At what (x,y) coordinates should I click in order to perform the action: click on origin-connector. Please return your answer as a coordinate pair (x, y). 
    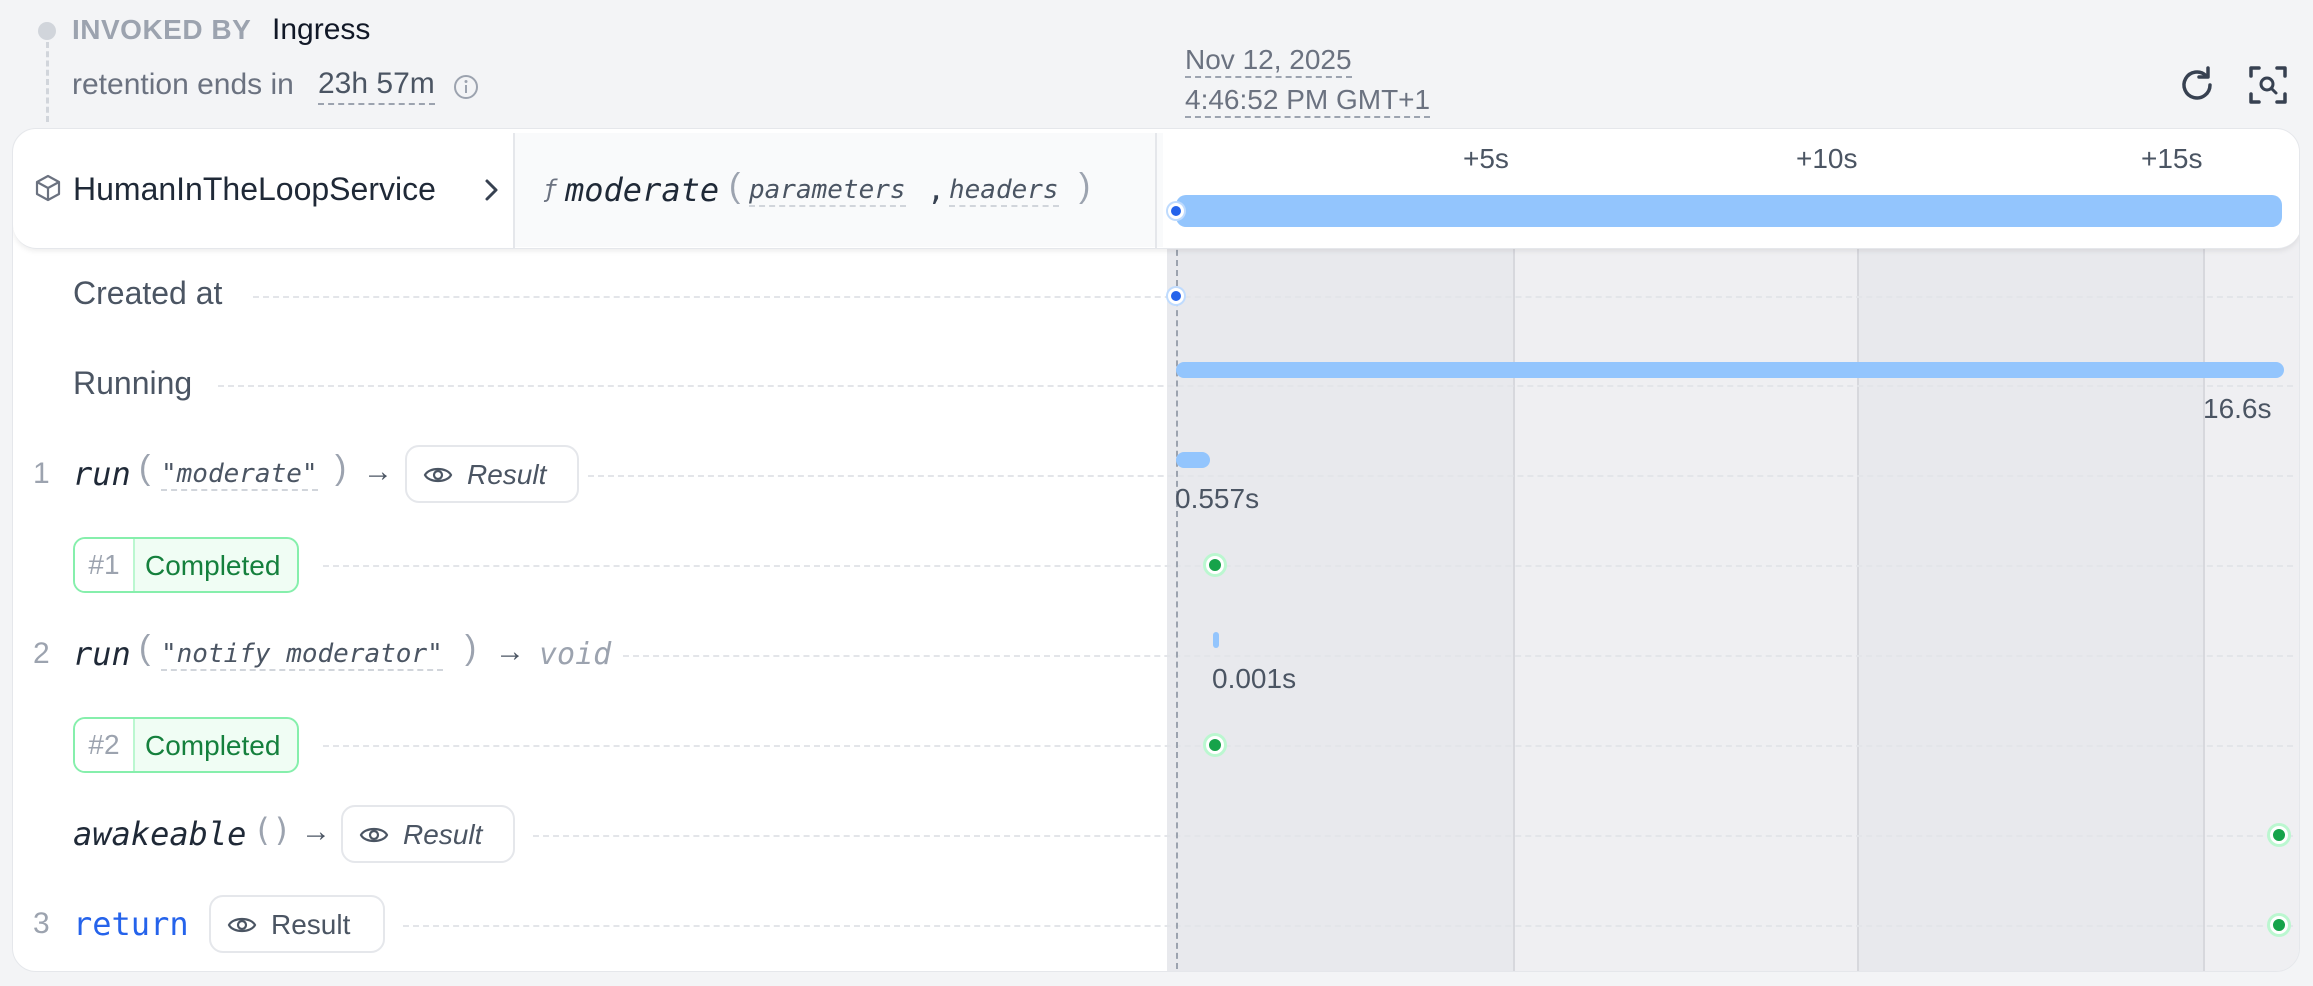
    Looking at the image, I should click on (47, 82).